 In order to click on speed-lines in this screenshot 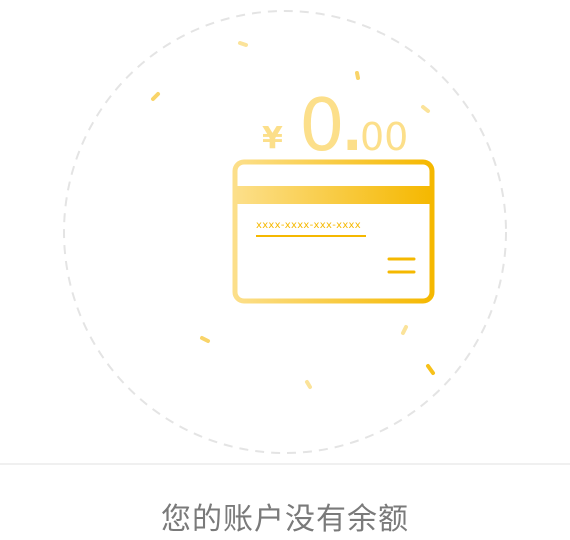, I will do `click(149, 239)`.